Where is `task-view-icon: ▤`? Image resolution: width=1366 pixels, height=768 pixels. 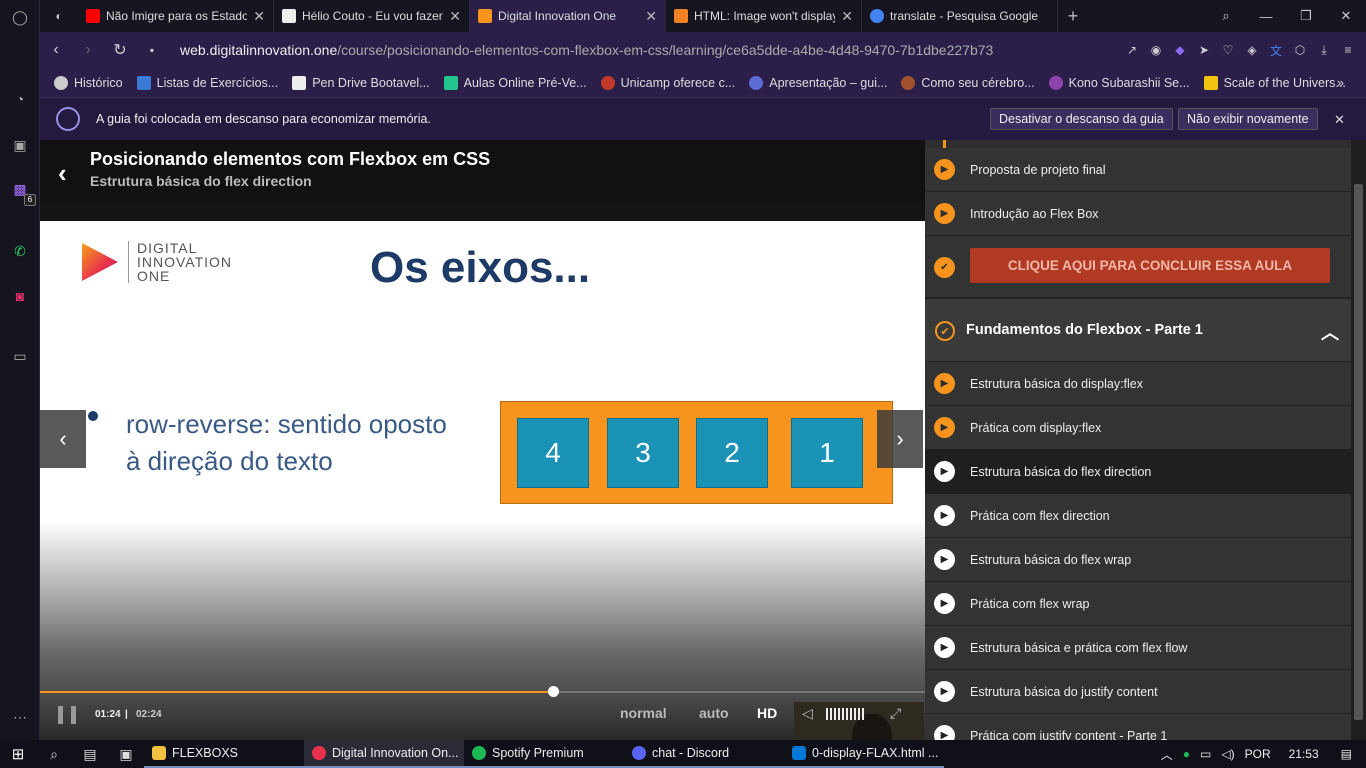 task-view-icon: ▤ is located at coordinates (90, 754).